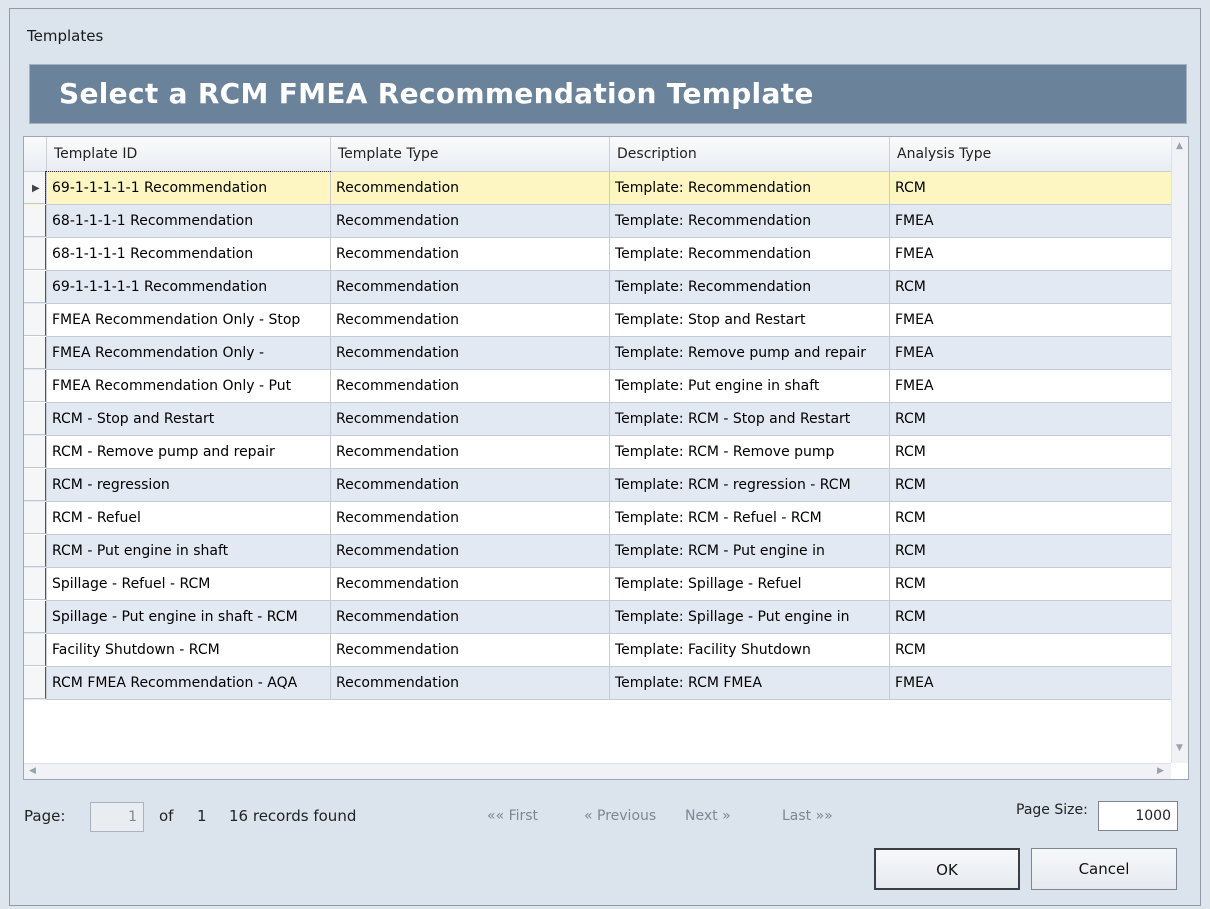 The image size is (1210, 909). I want to click on row-selector: ▶, so click(35, 188).